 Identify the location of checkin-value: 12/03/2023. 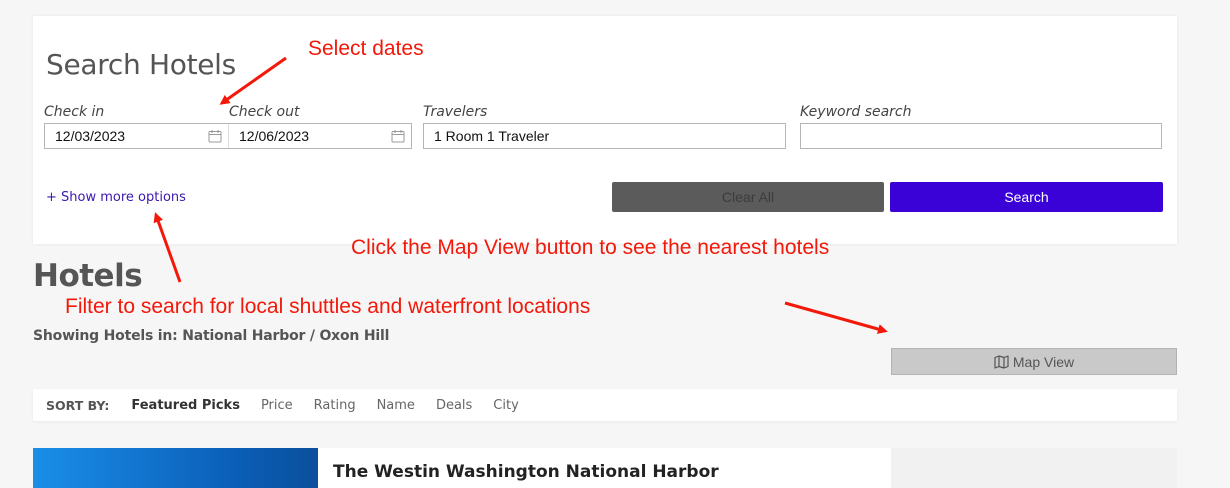
(90, 136).